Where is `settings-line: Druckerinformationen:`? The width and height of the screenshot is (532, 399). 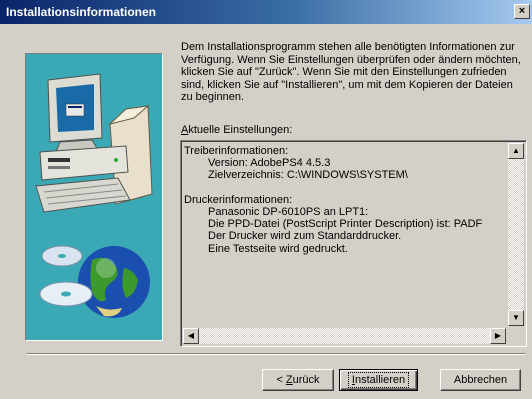 settings-line: Druckerinformationen: is located at coordinates (238, 199).